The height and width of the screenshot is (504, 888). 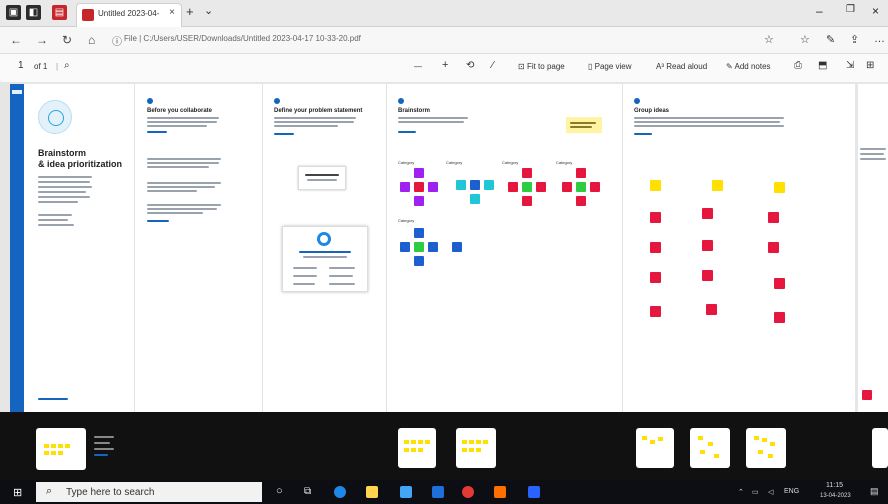 I want to click on draw-icon: ⁄, so click(x=493, y=65).